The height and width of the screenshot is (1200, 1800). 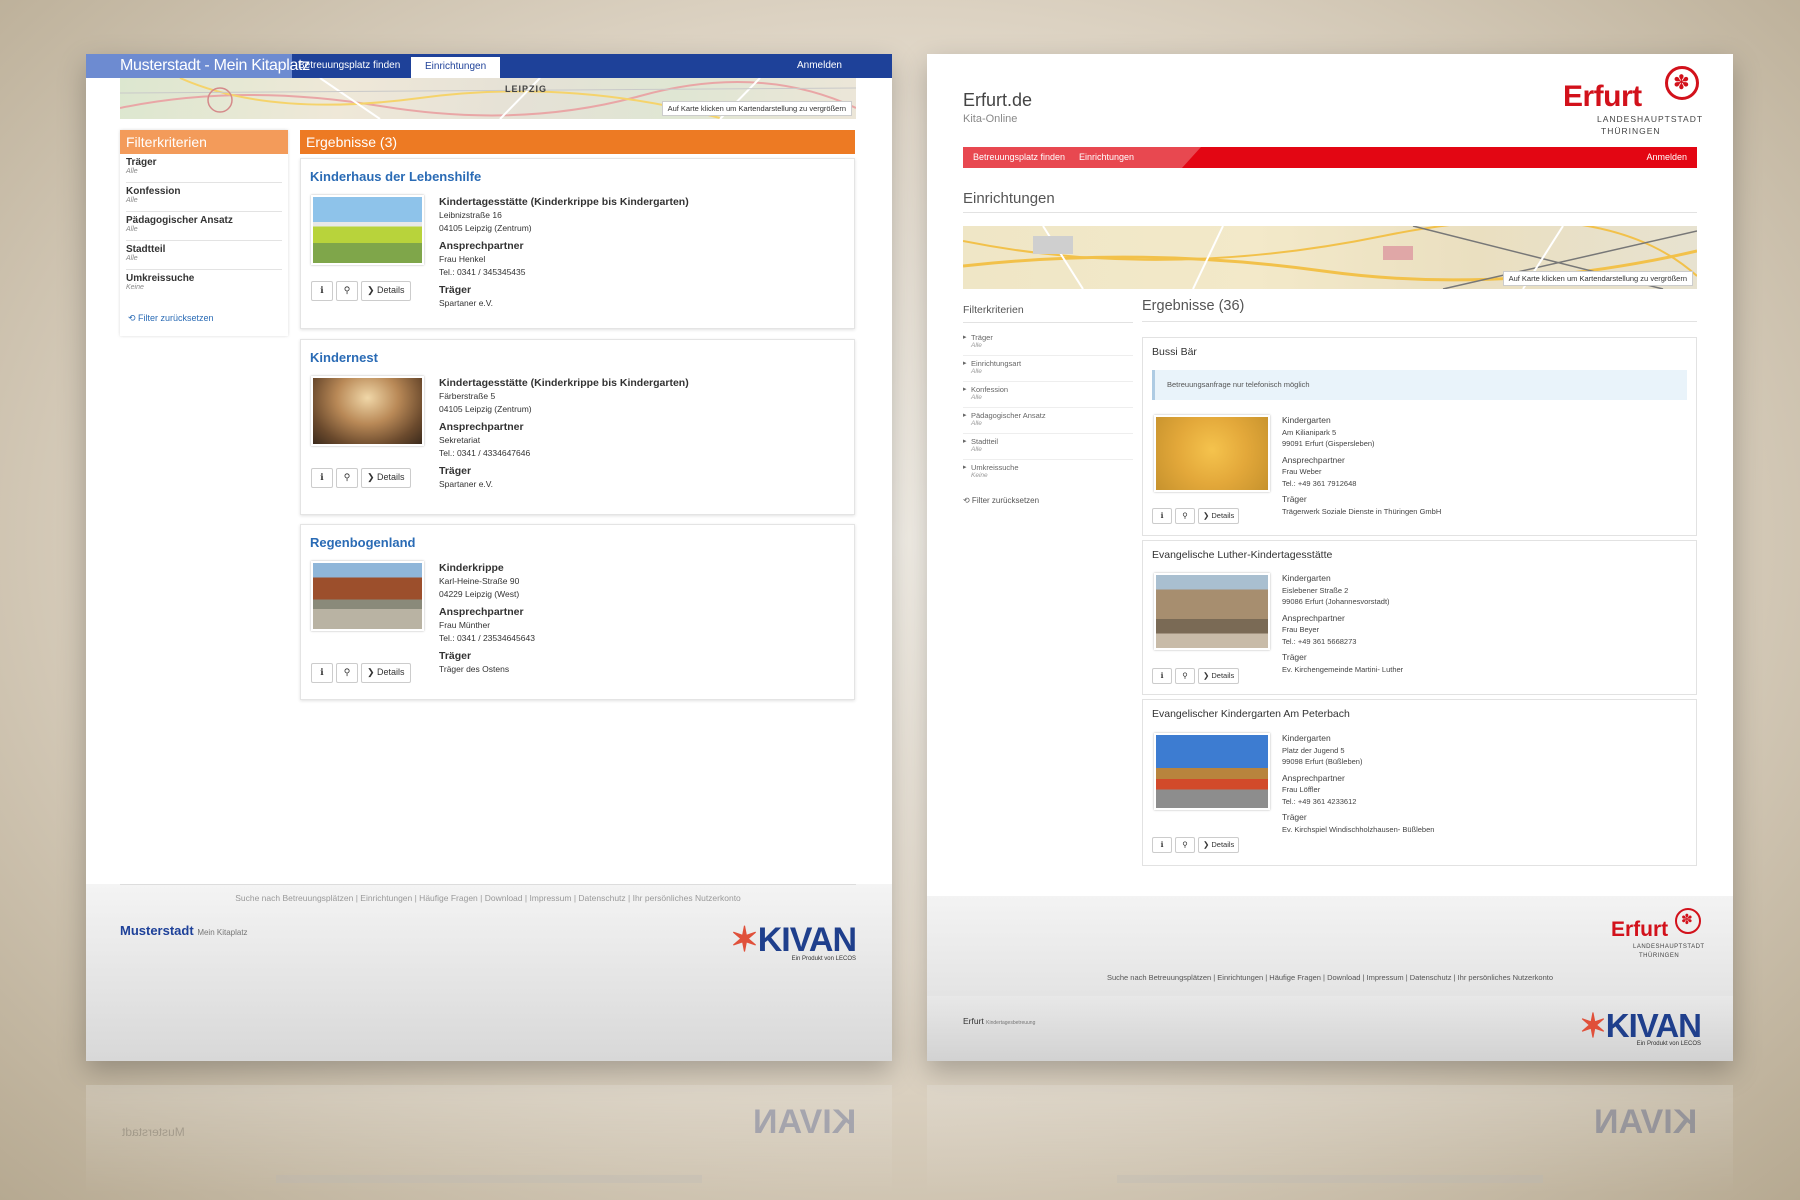 What do you see at coordinates (1319, 483) in the screenshot?
I see `contact-phone: Tel.: +49 361 7912648` at bounding box center [1319, 483].